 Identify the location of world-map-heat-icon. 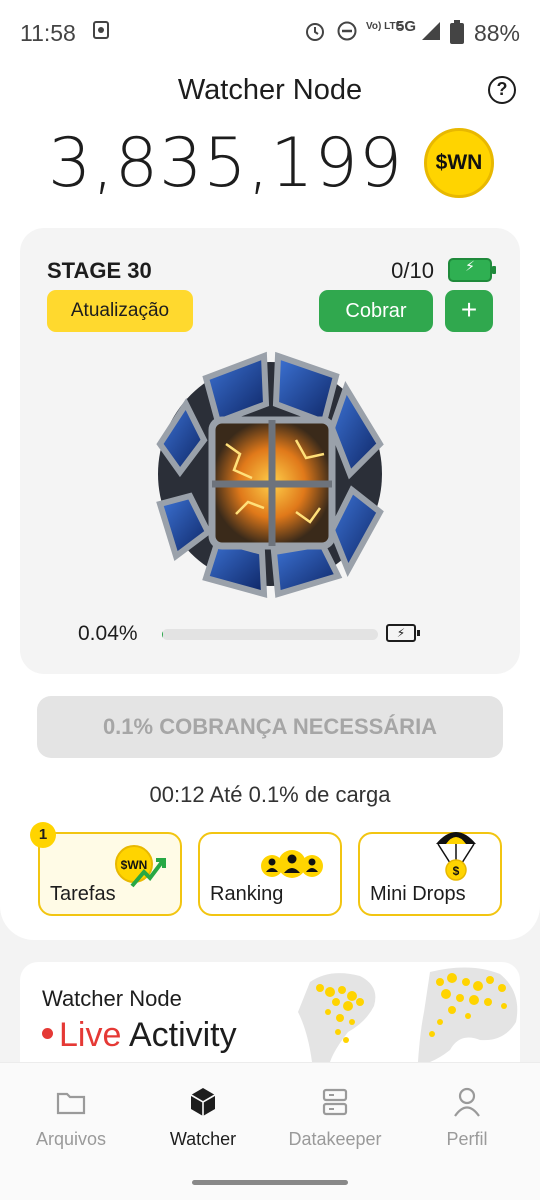
(408, 1014).